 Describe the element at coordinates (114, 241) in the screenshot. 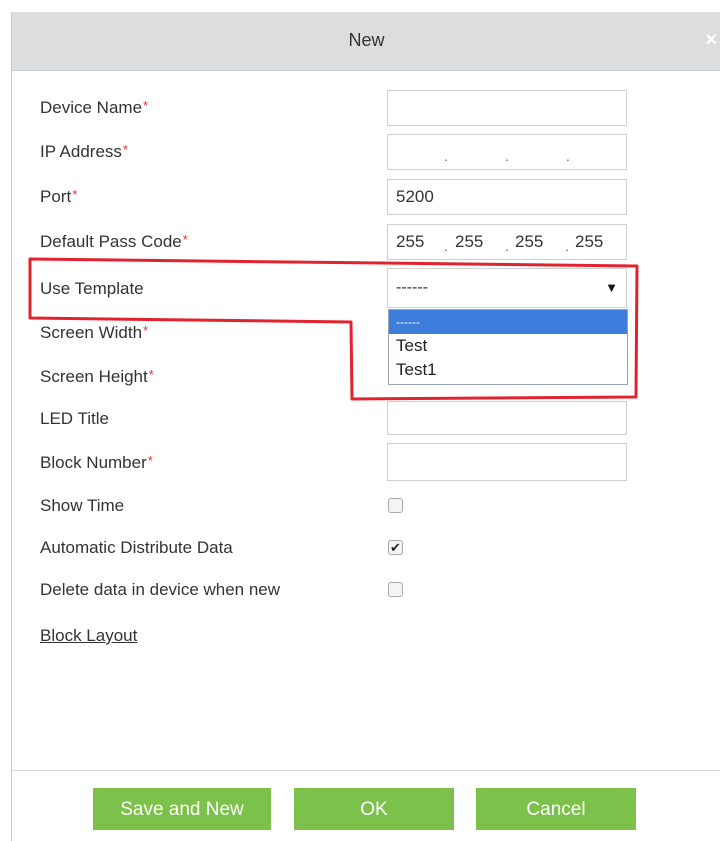

I see `default-pass-code-label: Default Pass Code*` at that location.